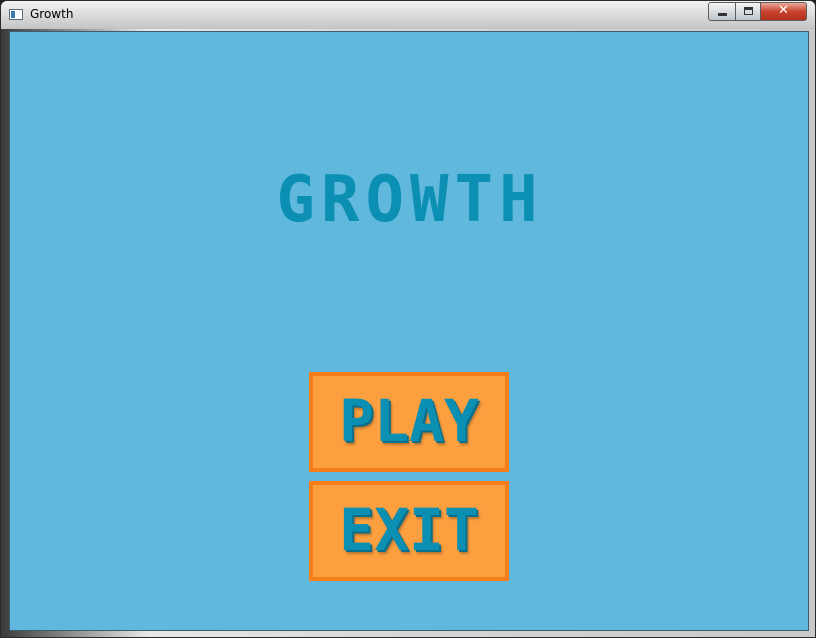 This screenshot has width=816, height=638. I want to click on minimize-icon, so click(722, 14).